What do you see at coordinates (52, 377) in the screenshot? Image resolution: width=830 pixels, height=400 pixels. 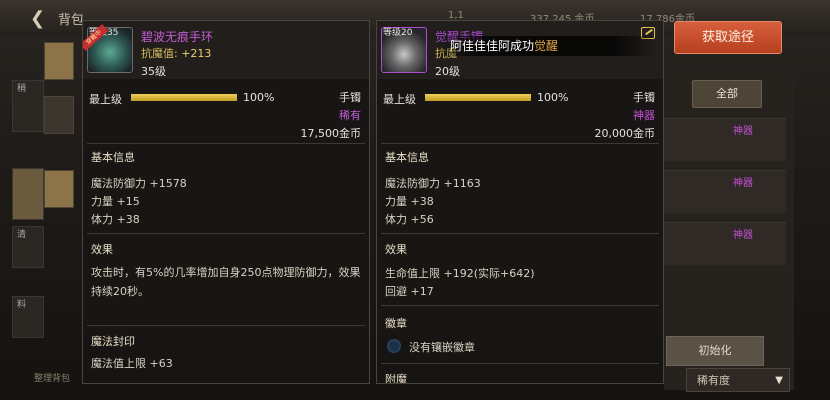 I see `sort-inventory-label: 整理背包` at bounding box center [52, 377].